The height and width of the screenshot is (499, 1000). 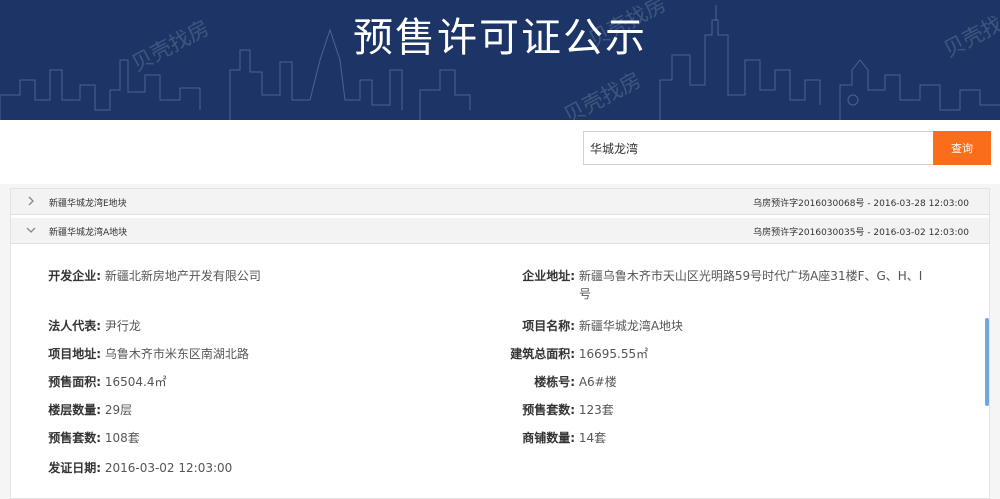 I want to click on field-label: 发证日期:, so click(x=74, y=468).